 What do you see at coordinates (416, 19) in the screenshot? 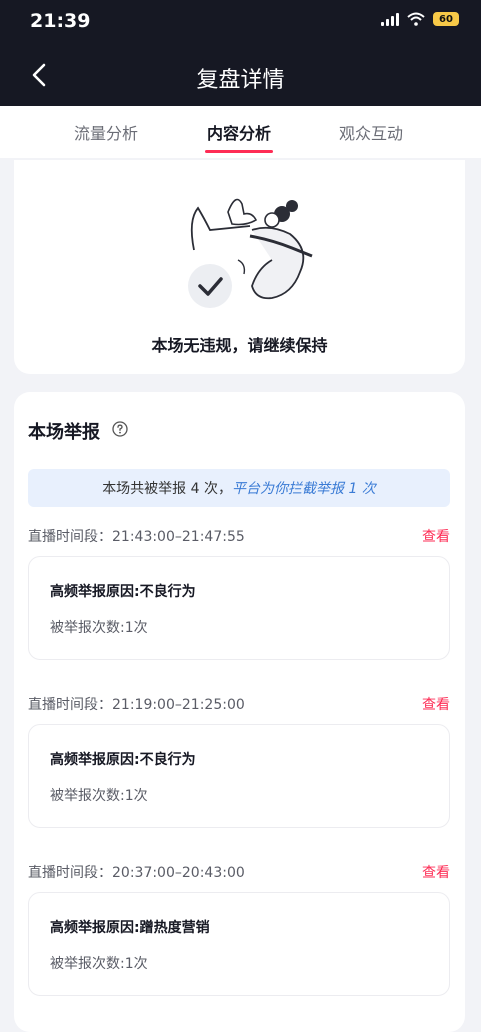
I see `wifi-icon` at bounding box center [416, 19].